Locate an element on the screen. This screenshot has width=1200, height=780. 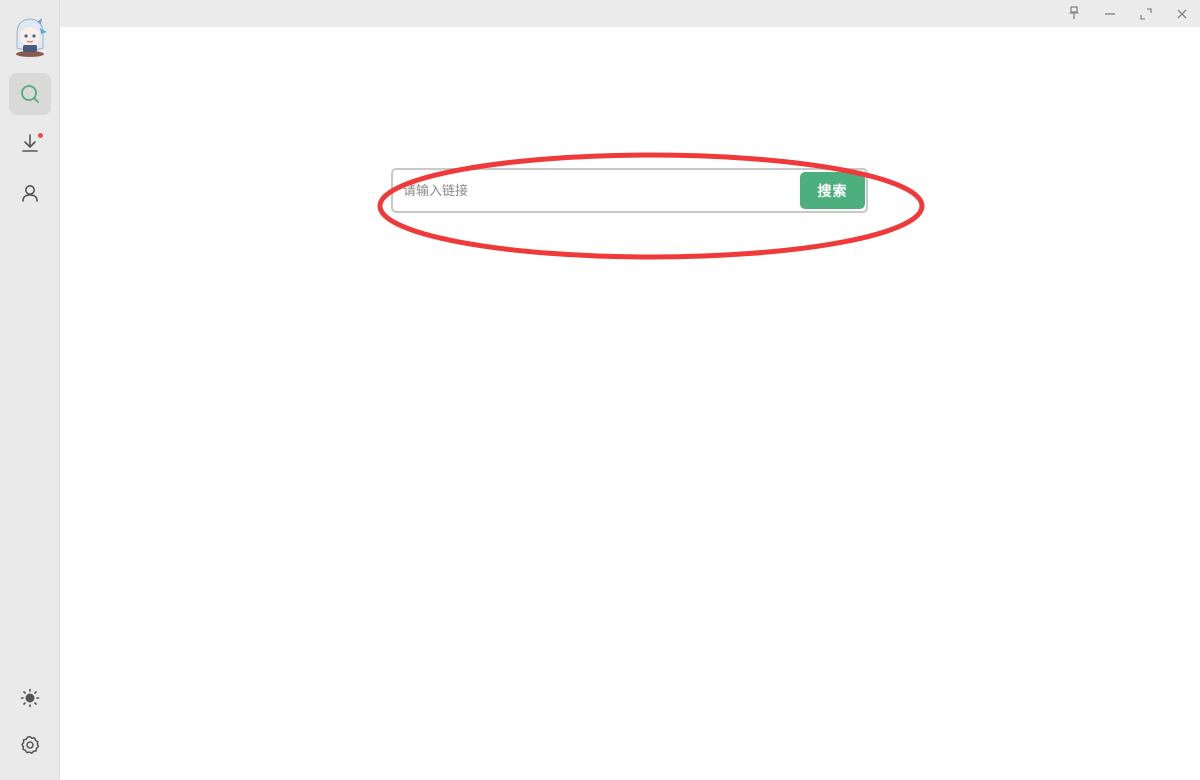
gear-icon is located at coordinates (30, 745).